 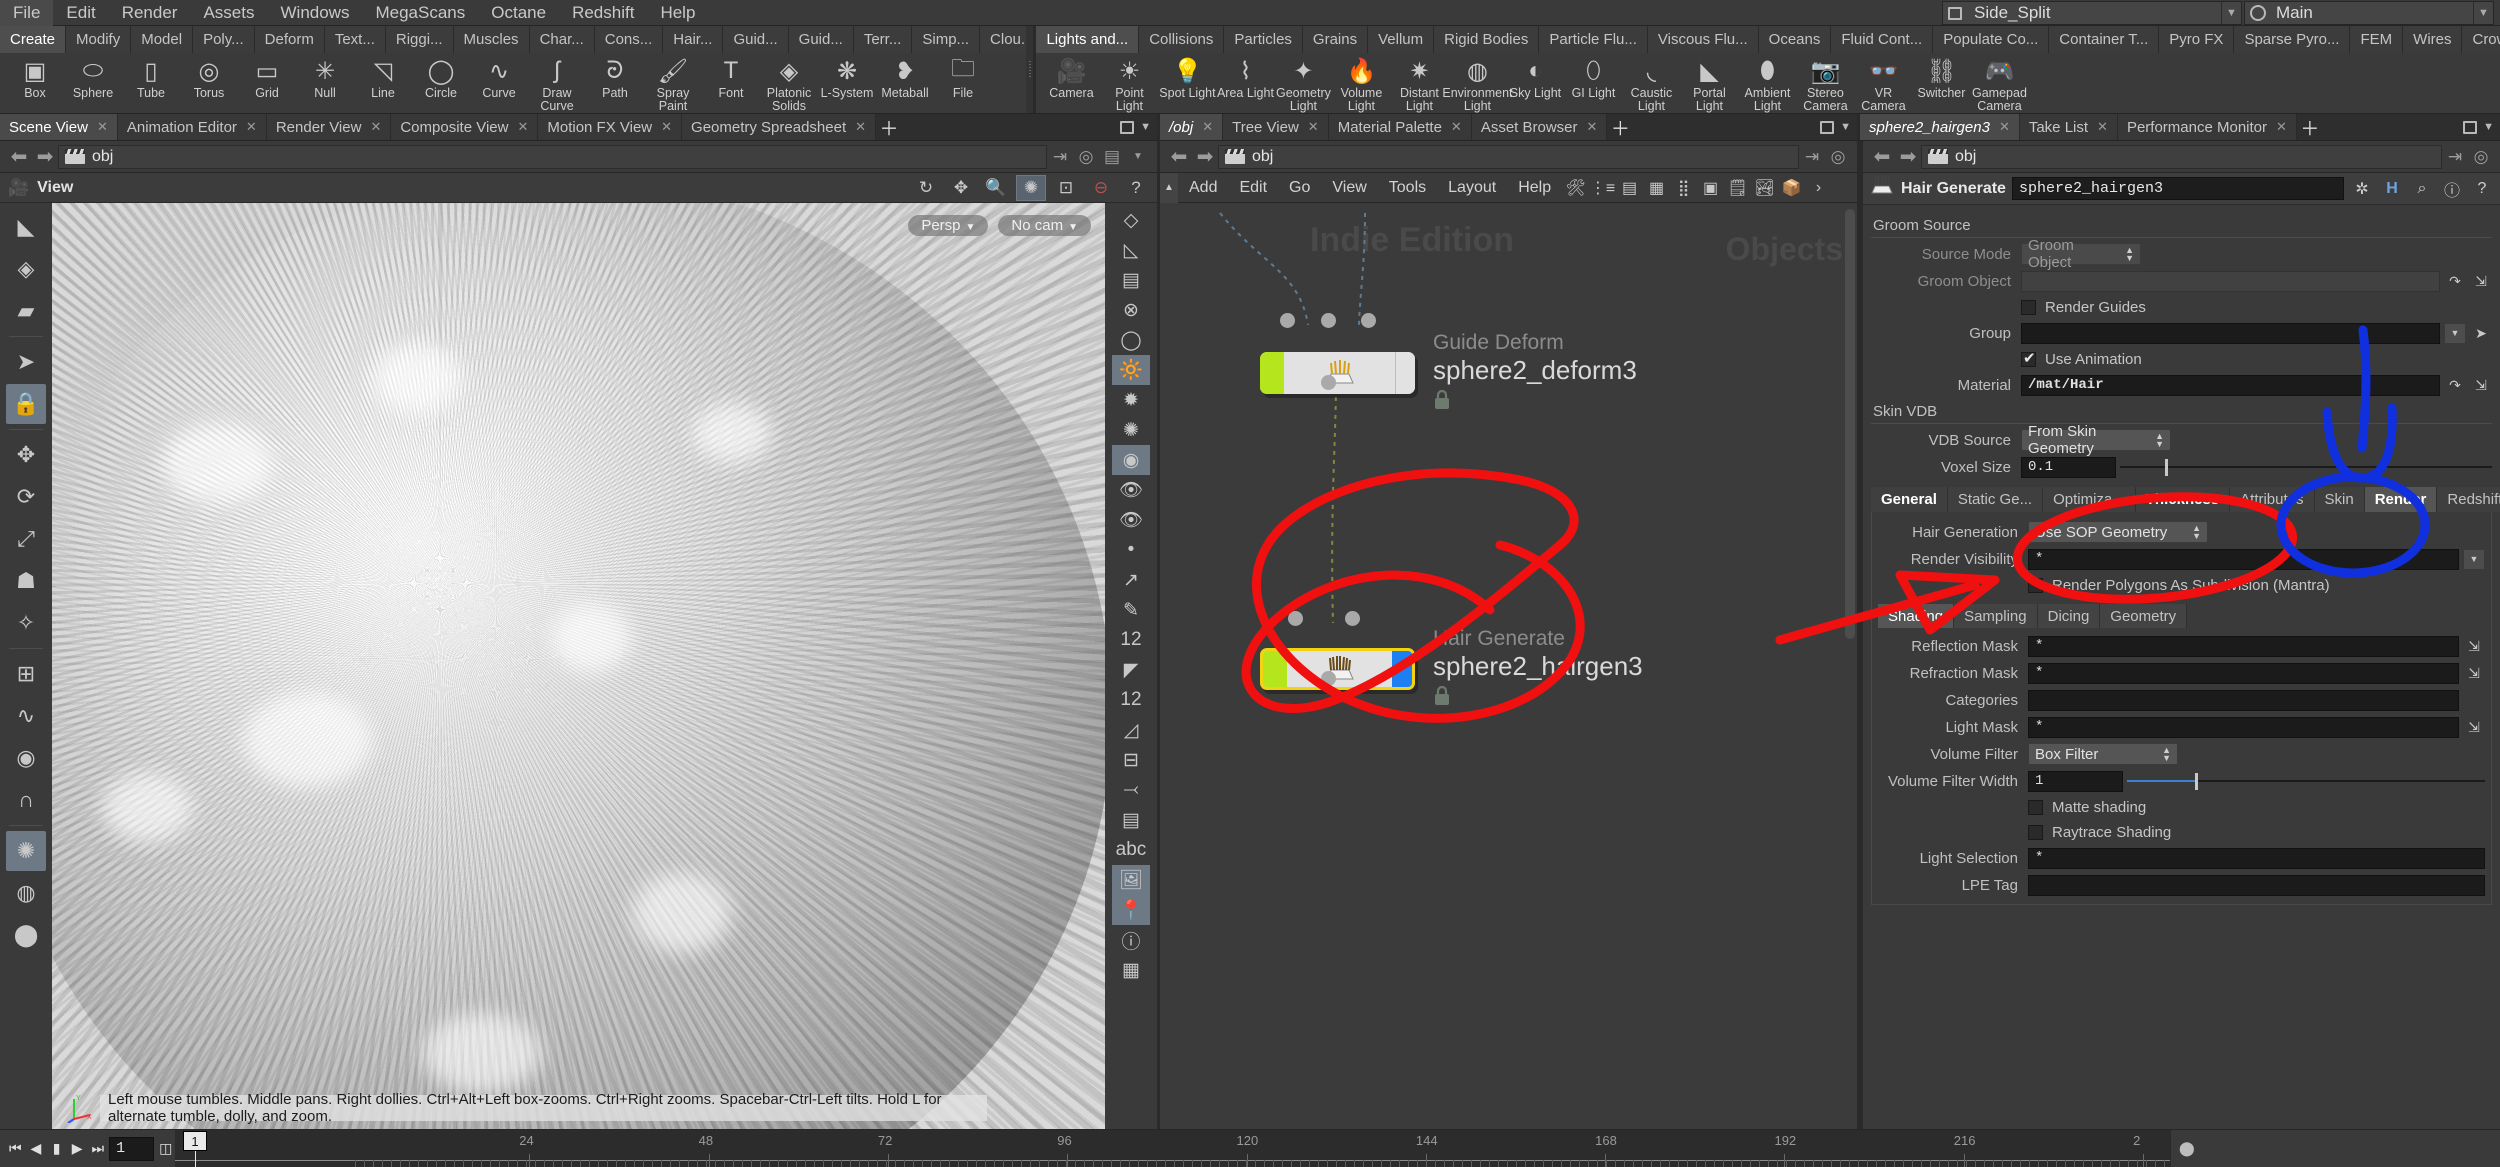 What do you see at coordinates (1825, 83) in the screenshot?
I see `shelf-item-stereo-camera: 📷 Stereo Camera` at bounding box center [1825, 83].